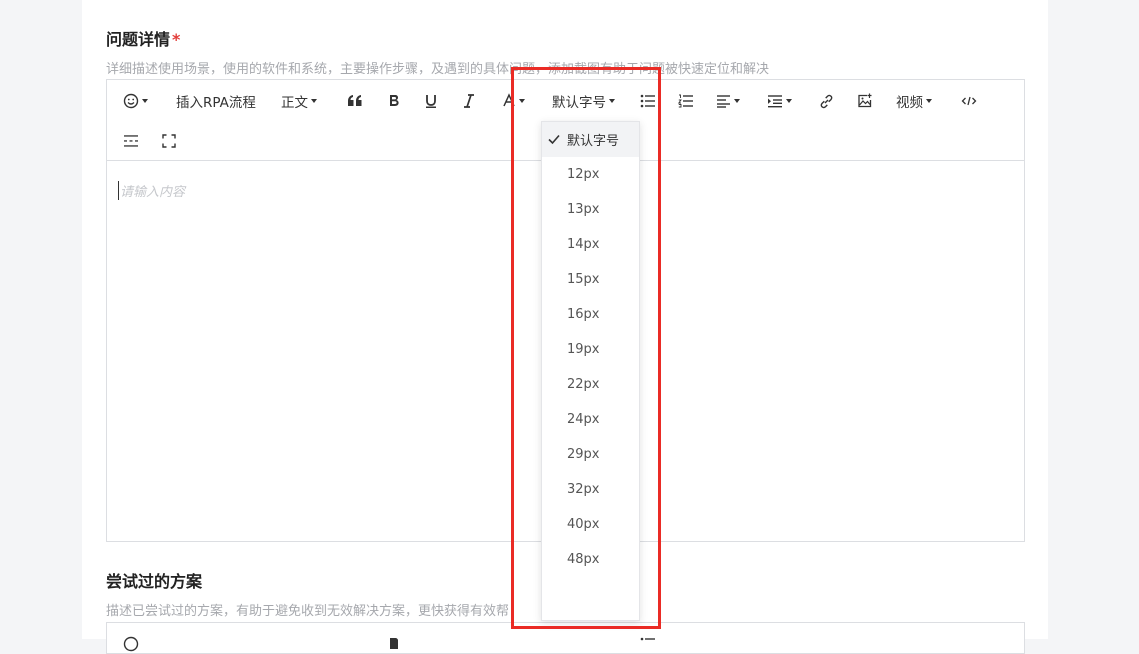  I want to click on font-size-option: 12px, so click(590, 174).